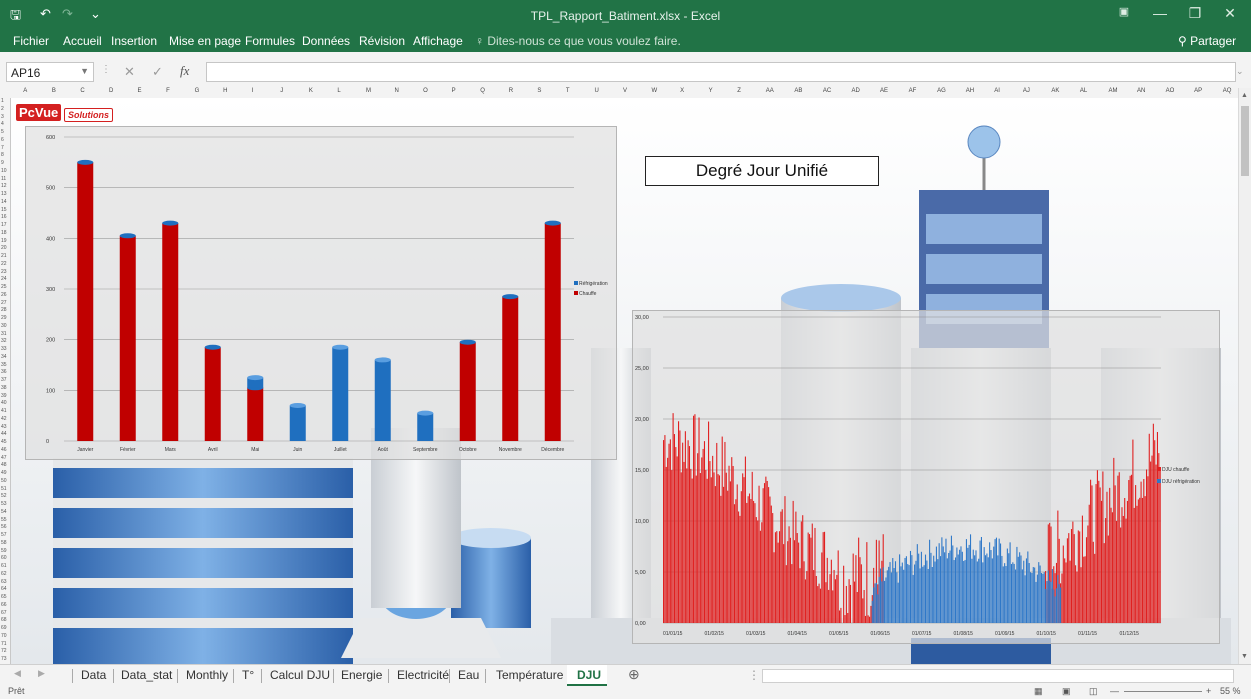  Describe the element at coordinates (4, 303) in the screenshot. I see `row-header: 27` at that location.